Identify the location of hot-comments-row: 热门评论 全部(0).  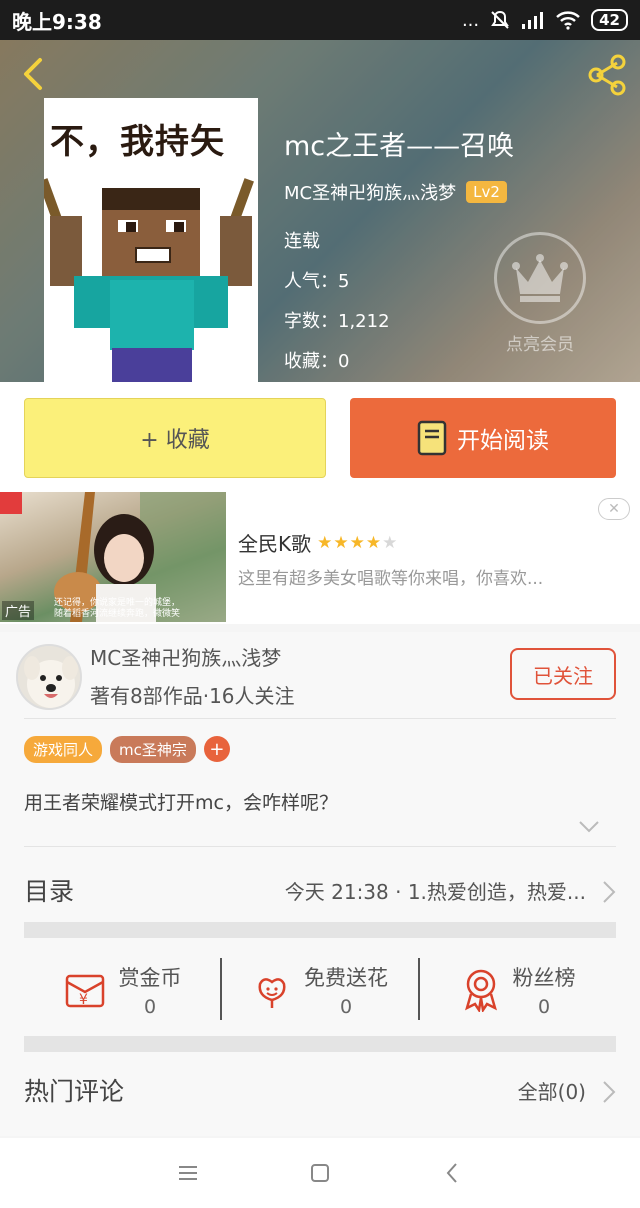
(320, 1094).